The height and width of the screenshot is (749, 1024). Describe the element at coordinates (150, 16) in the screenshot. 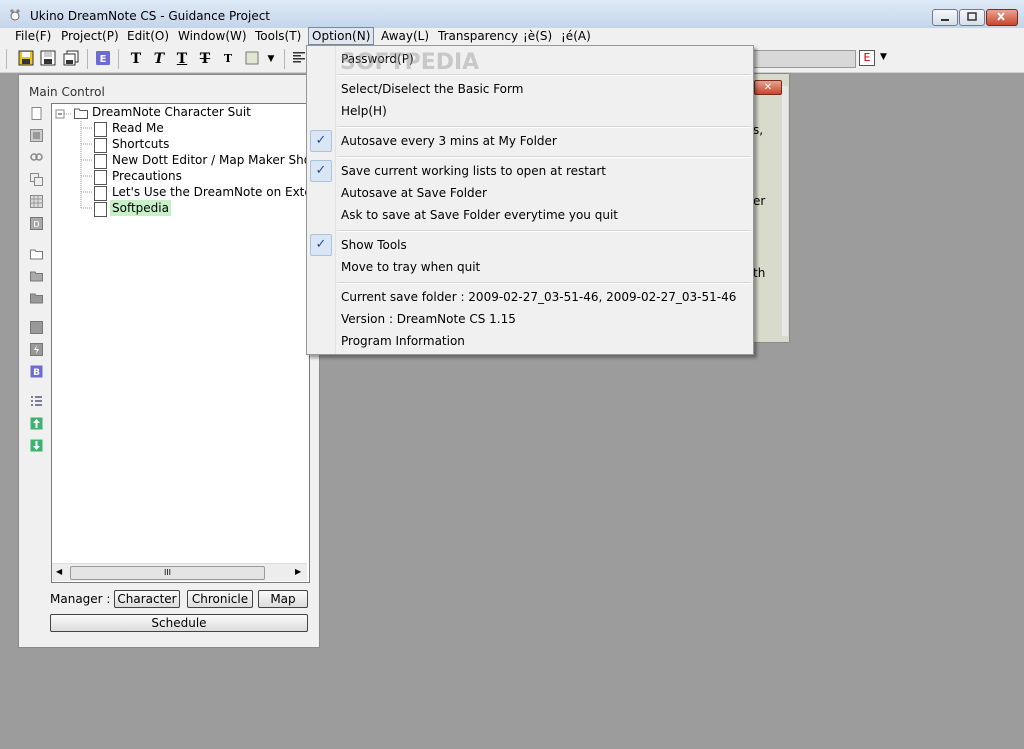

I see `window-title: Ukino DreamNote CS - Guidance Project` at that location.